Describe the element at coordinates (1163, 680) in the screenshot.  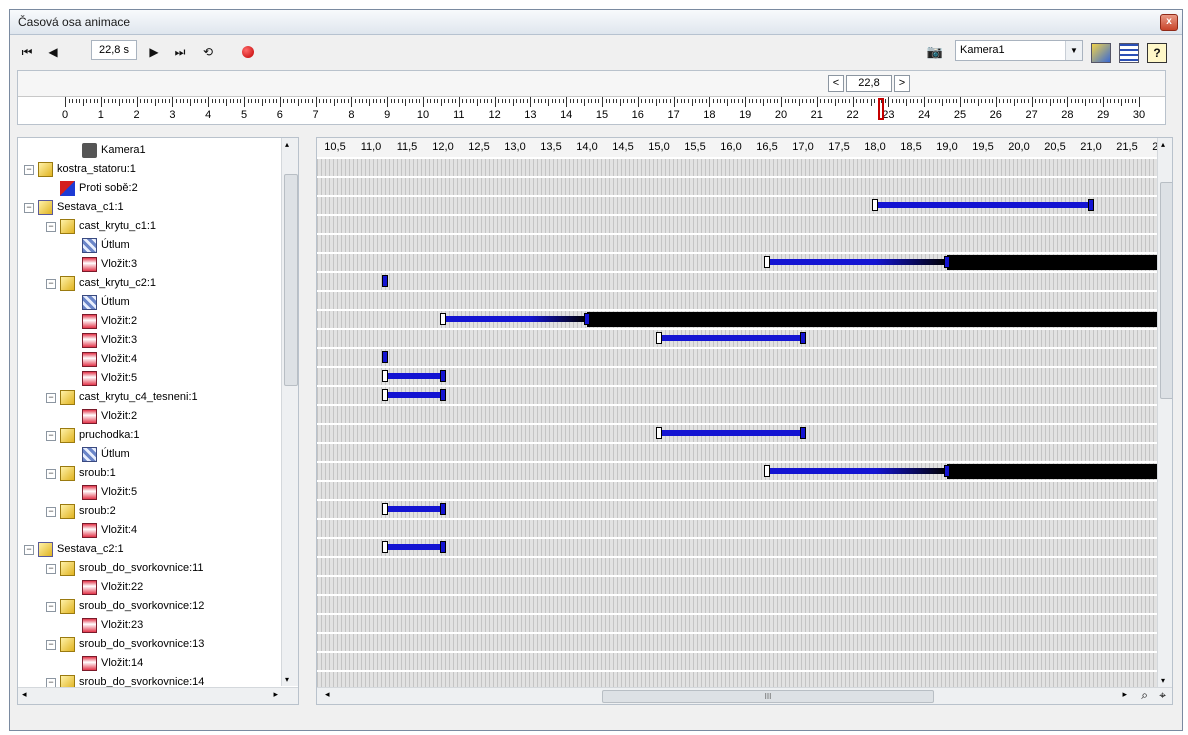
I see `timeline-scroll-down-arrow: ▾` at that location.